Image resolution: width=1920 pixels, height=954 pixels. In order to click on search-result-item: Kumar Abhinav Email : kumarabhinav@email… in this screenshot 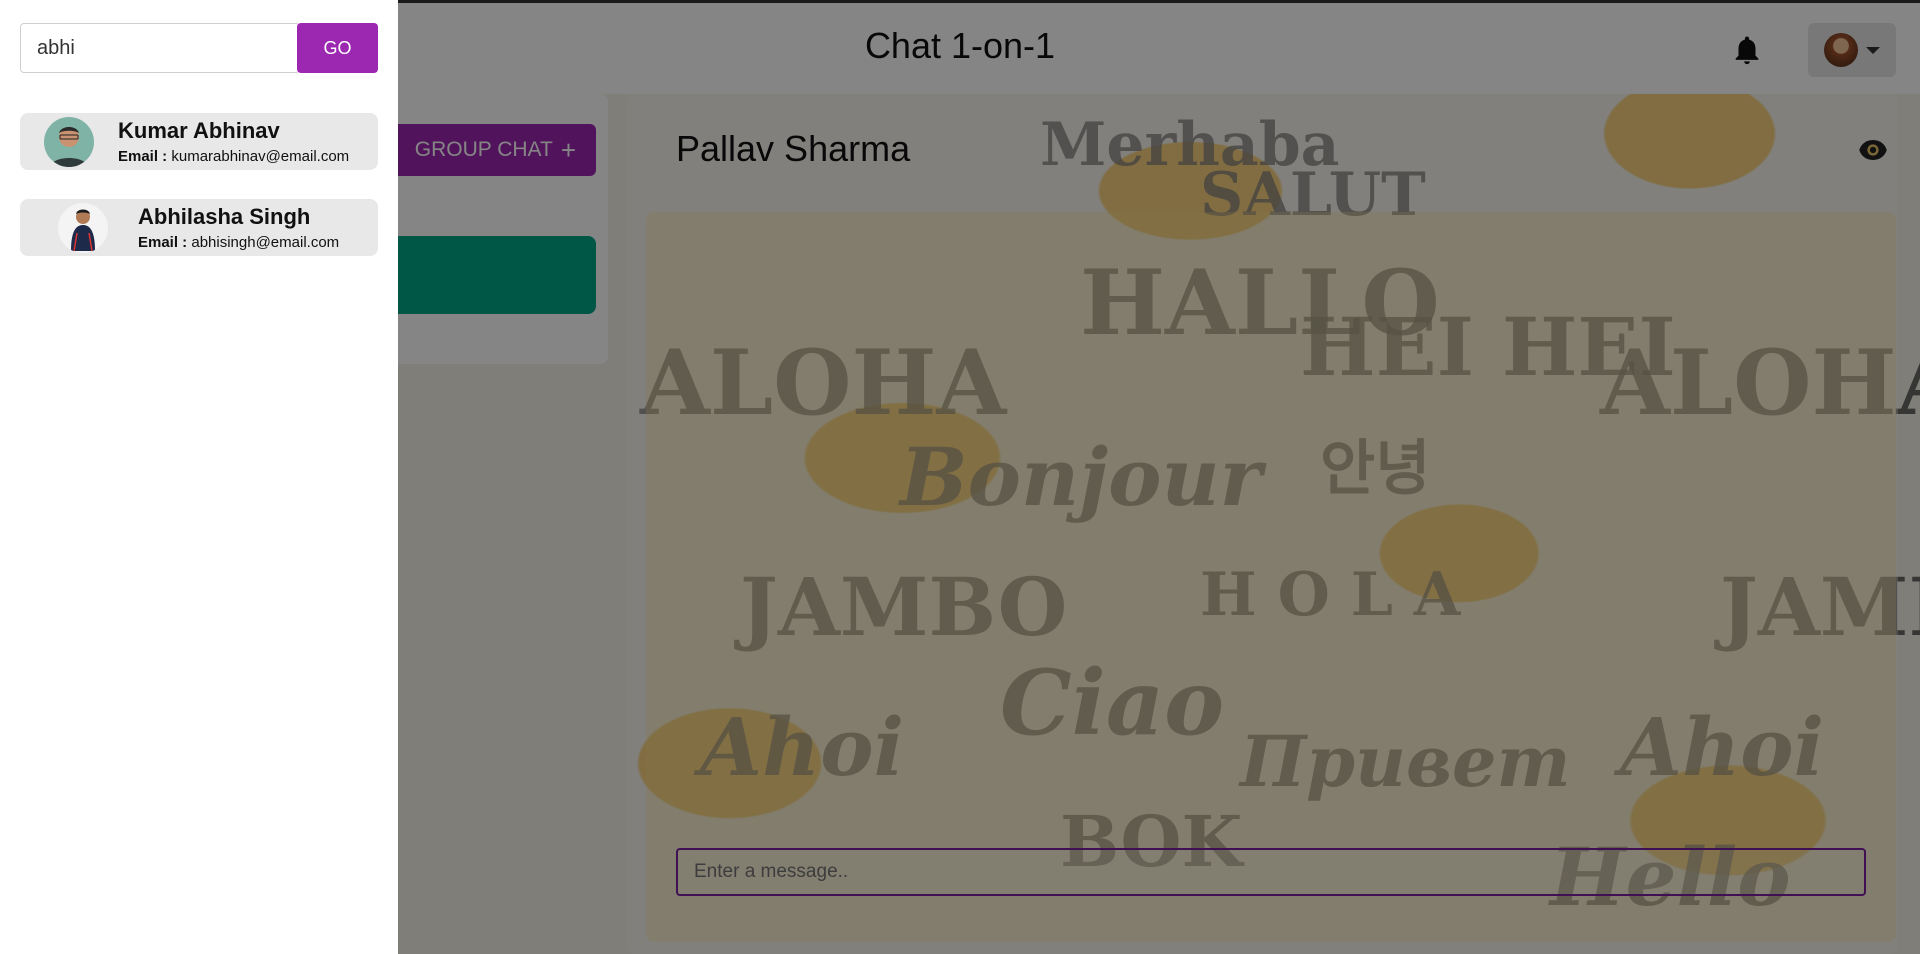, I will do `click(199, 141)`.